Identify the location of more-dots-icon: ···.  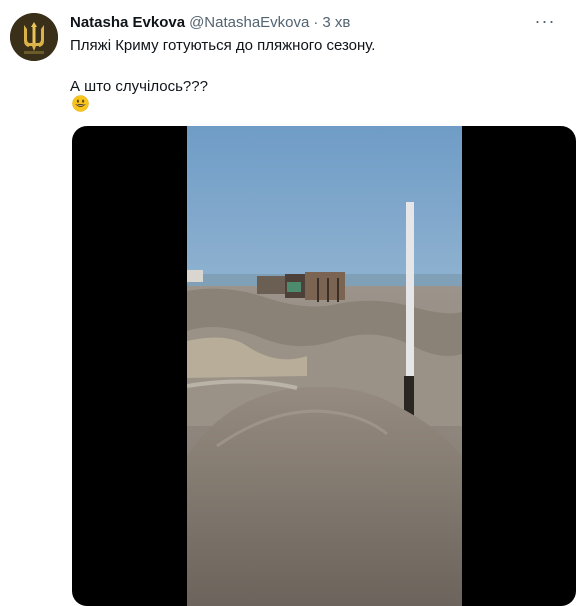
(545, 20).